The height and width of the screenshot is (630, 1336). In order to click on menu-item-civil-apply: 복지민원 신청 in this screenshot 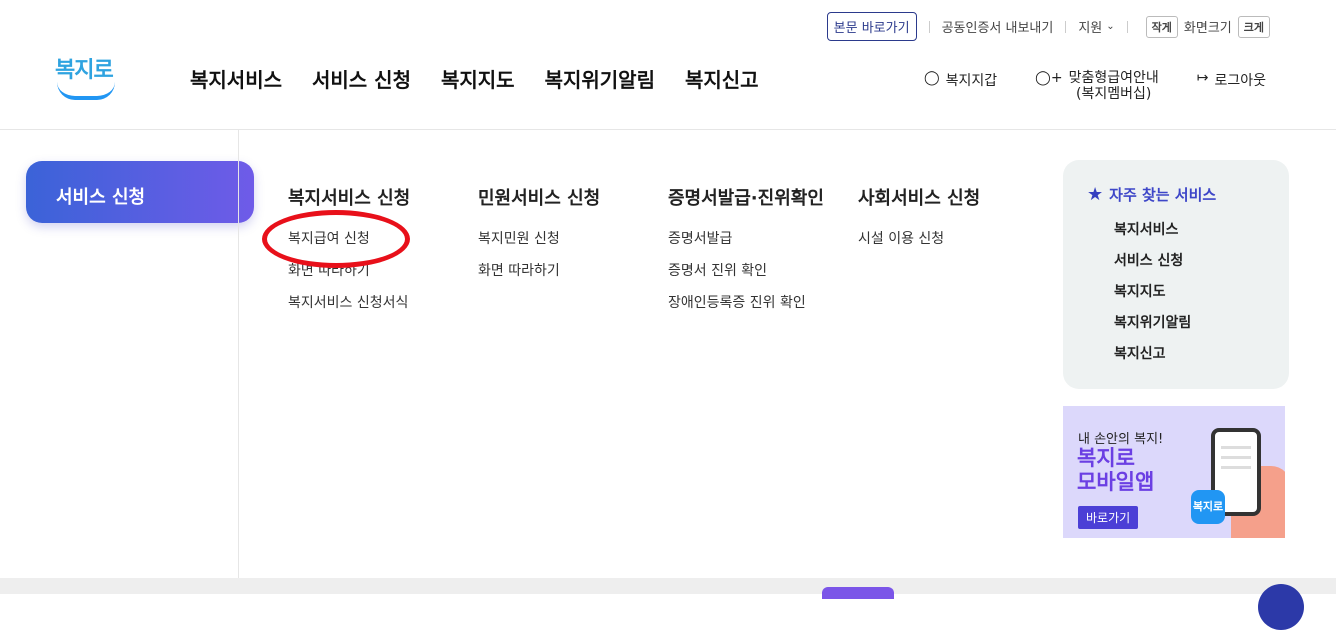, I will do `click(539, 246)`.